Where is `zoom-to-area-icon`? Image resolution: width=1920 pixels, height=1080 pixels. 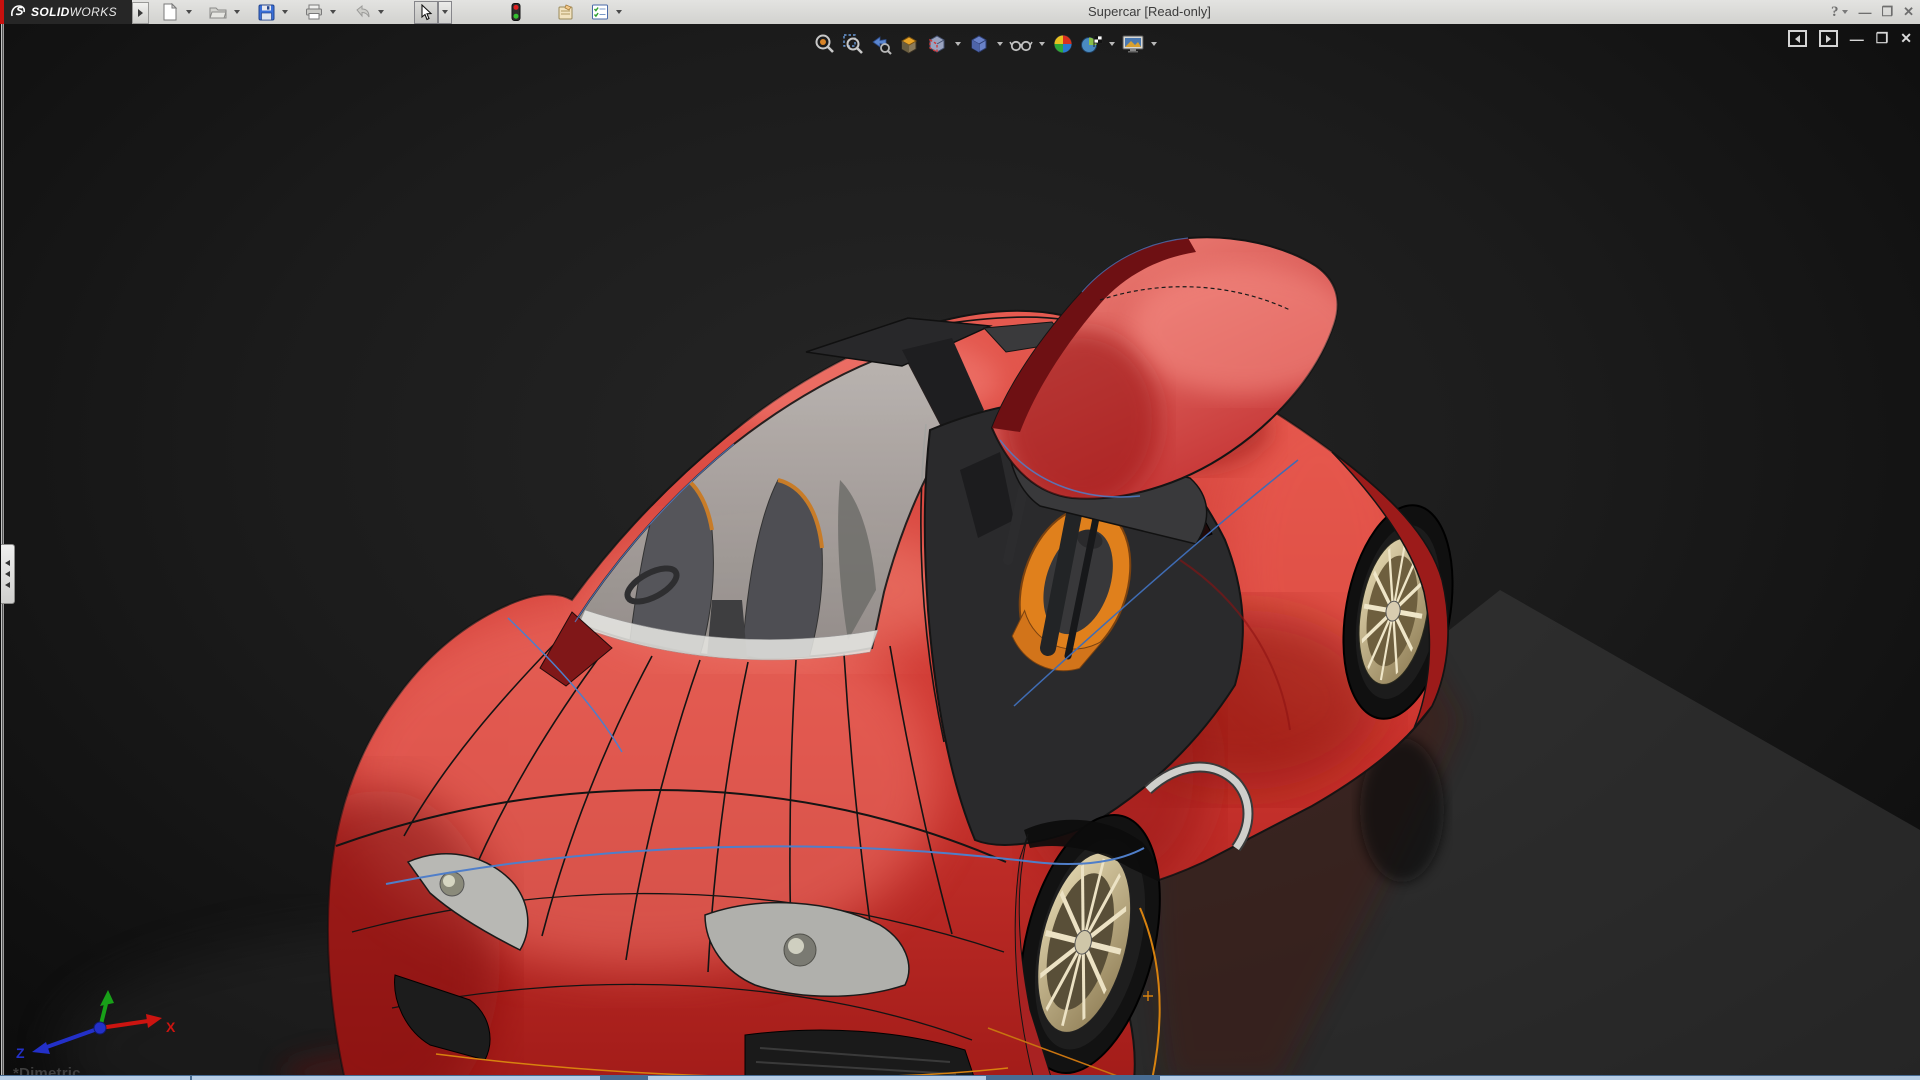
zoom-to-area-icon is located at coordinates (852, 44).